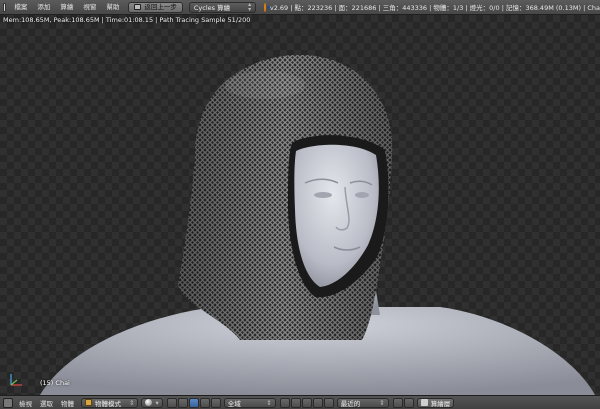  What do you see at coordinates (89, 7) in the screenshot?
I see `menu-window: 視窗` at bounding box center [89, 7].